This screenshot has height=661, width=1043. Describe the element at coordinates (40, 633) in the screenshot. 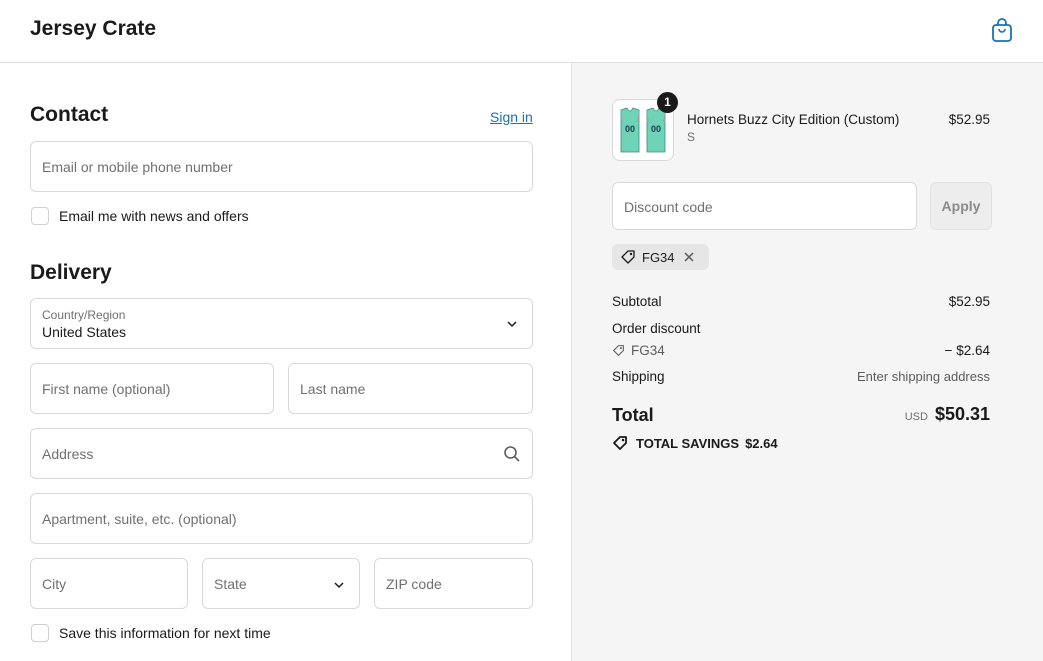

I see `save-info-checkbox` at that location.